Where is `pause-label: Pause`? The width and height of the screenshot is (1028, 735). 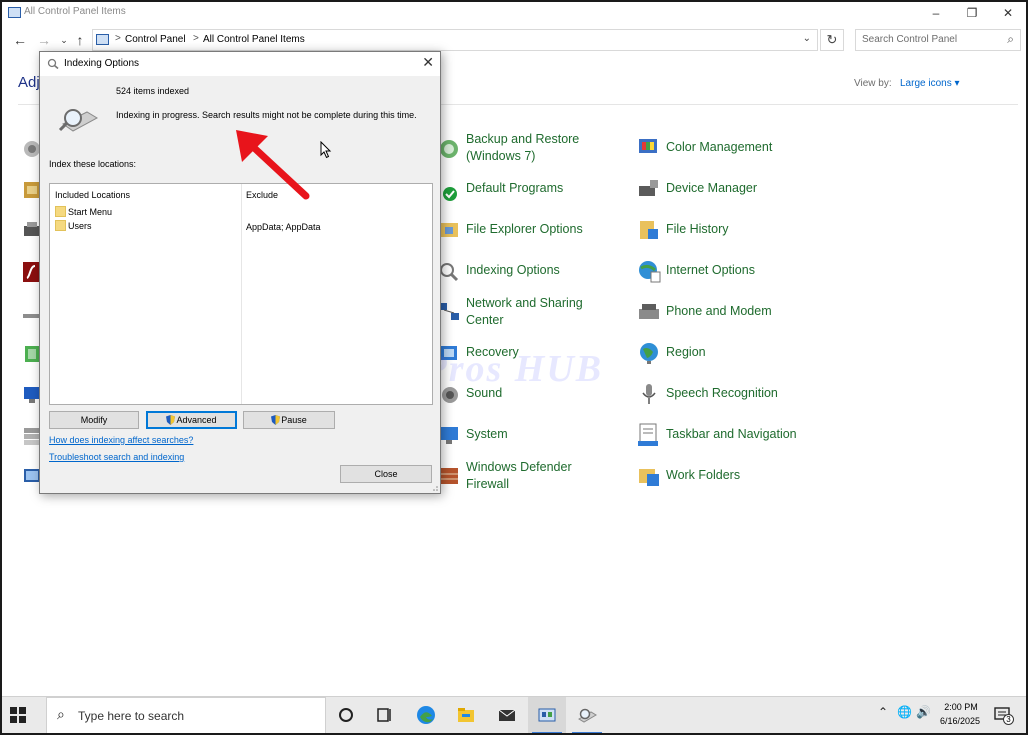
pause-label: Pause is located at coordinates (294, 420).